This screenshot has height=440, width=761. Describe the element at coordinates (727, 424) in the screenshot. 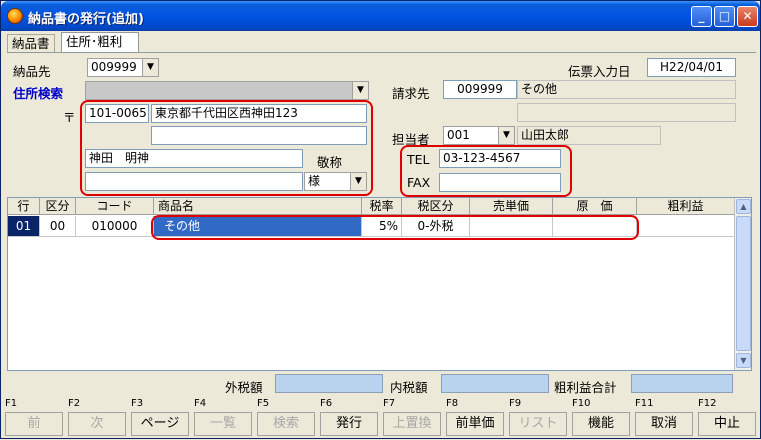

I see `abort-button: 中止` at that location.